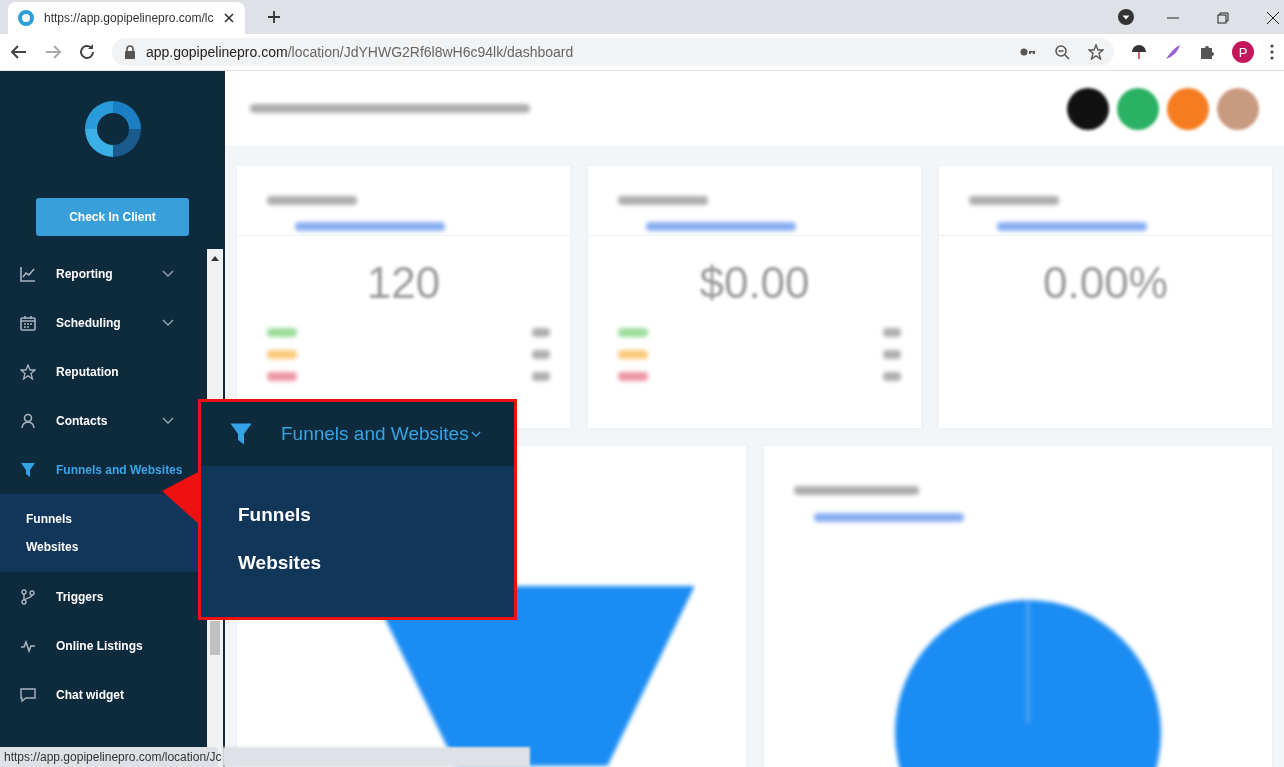 The width and height of the screenshot is (1284, 767). What do you see at coordinates (275, 515) in the screenshot?
I see `callout-item: Funnels` at bounding box center [275, 515].